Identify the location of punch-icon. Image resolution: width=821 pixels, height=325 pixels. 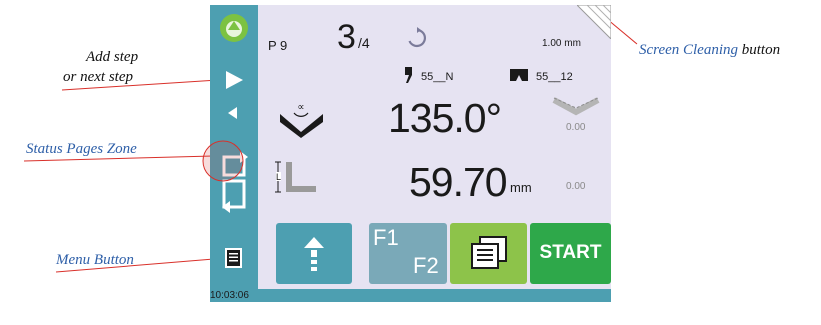
(408, 75).